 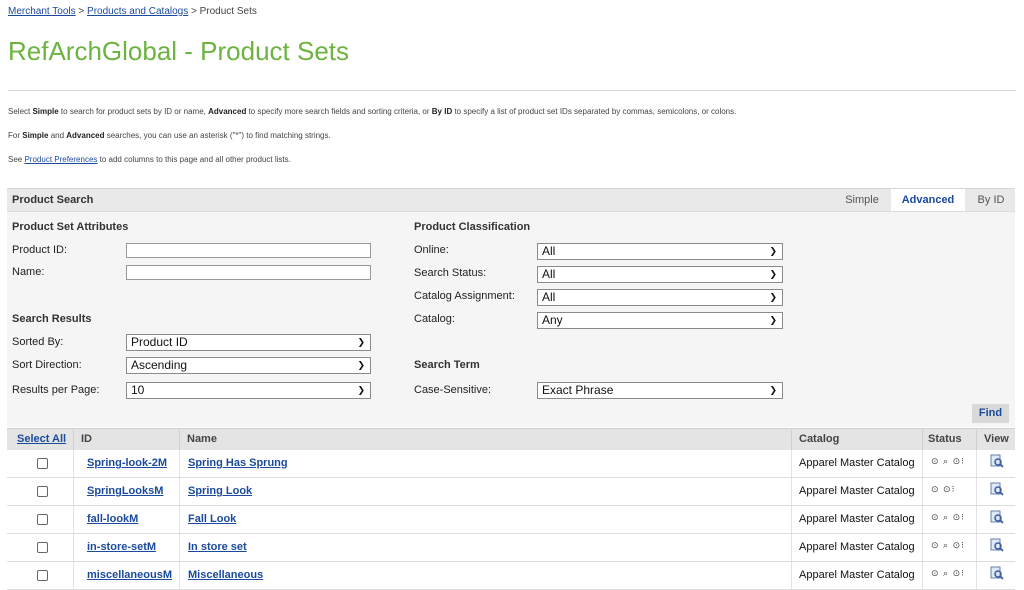 What do you see at coordinates (52, 319) in the screenshot?
I see `search-results-heading: Search Results` at bounding box center [52, 319].